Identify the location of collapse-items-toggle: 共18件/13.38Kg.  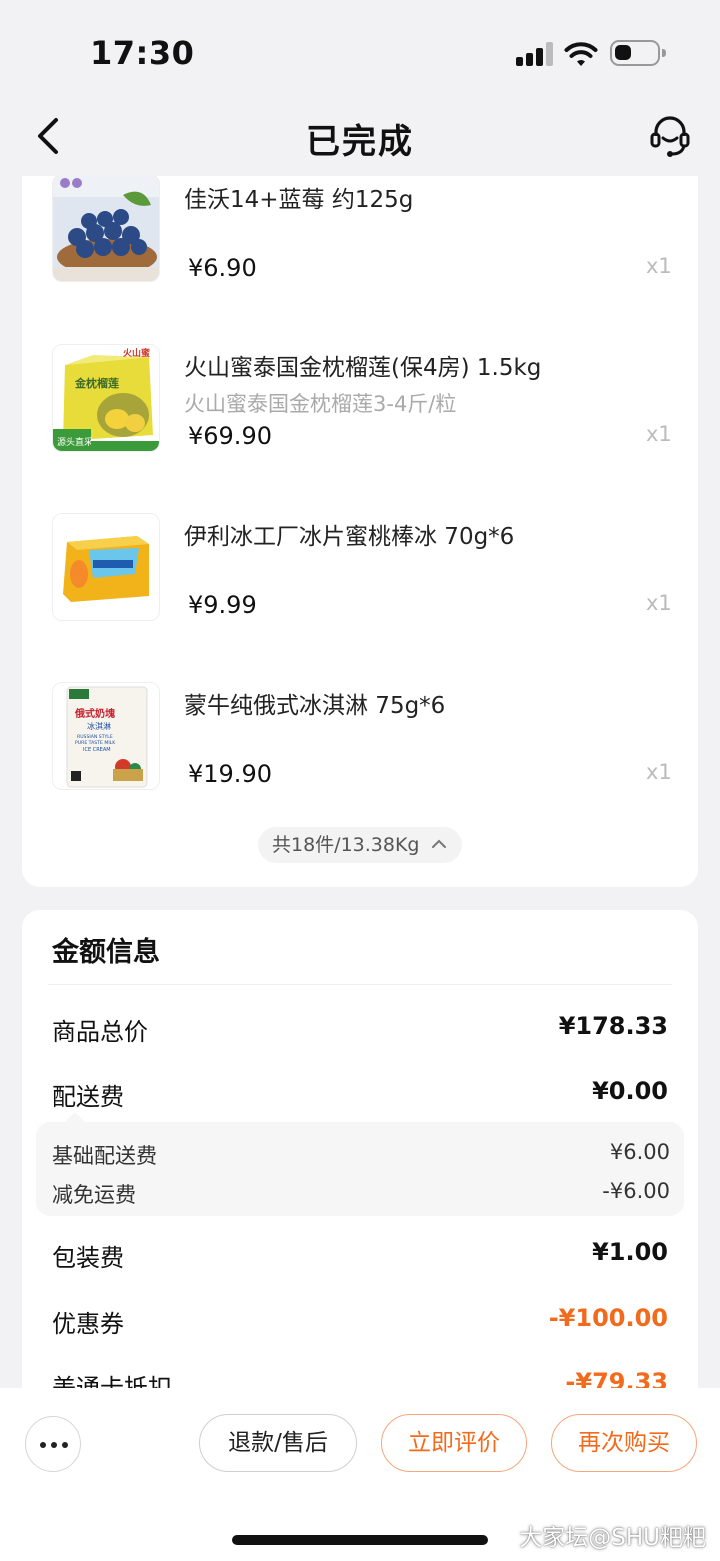
(360, 845).